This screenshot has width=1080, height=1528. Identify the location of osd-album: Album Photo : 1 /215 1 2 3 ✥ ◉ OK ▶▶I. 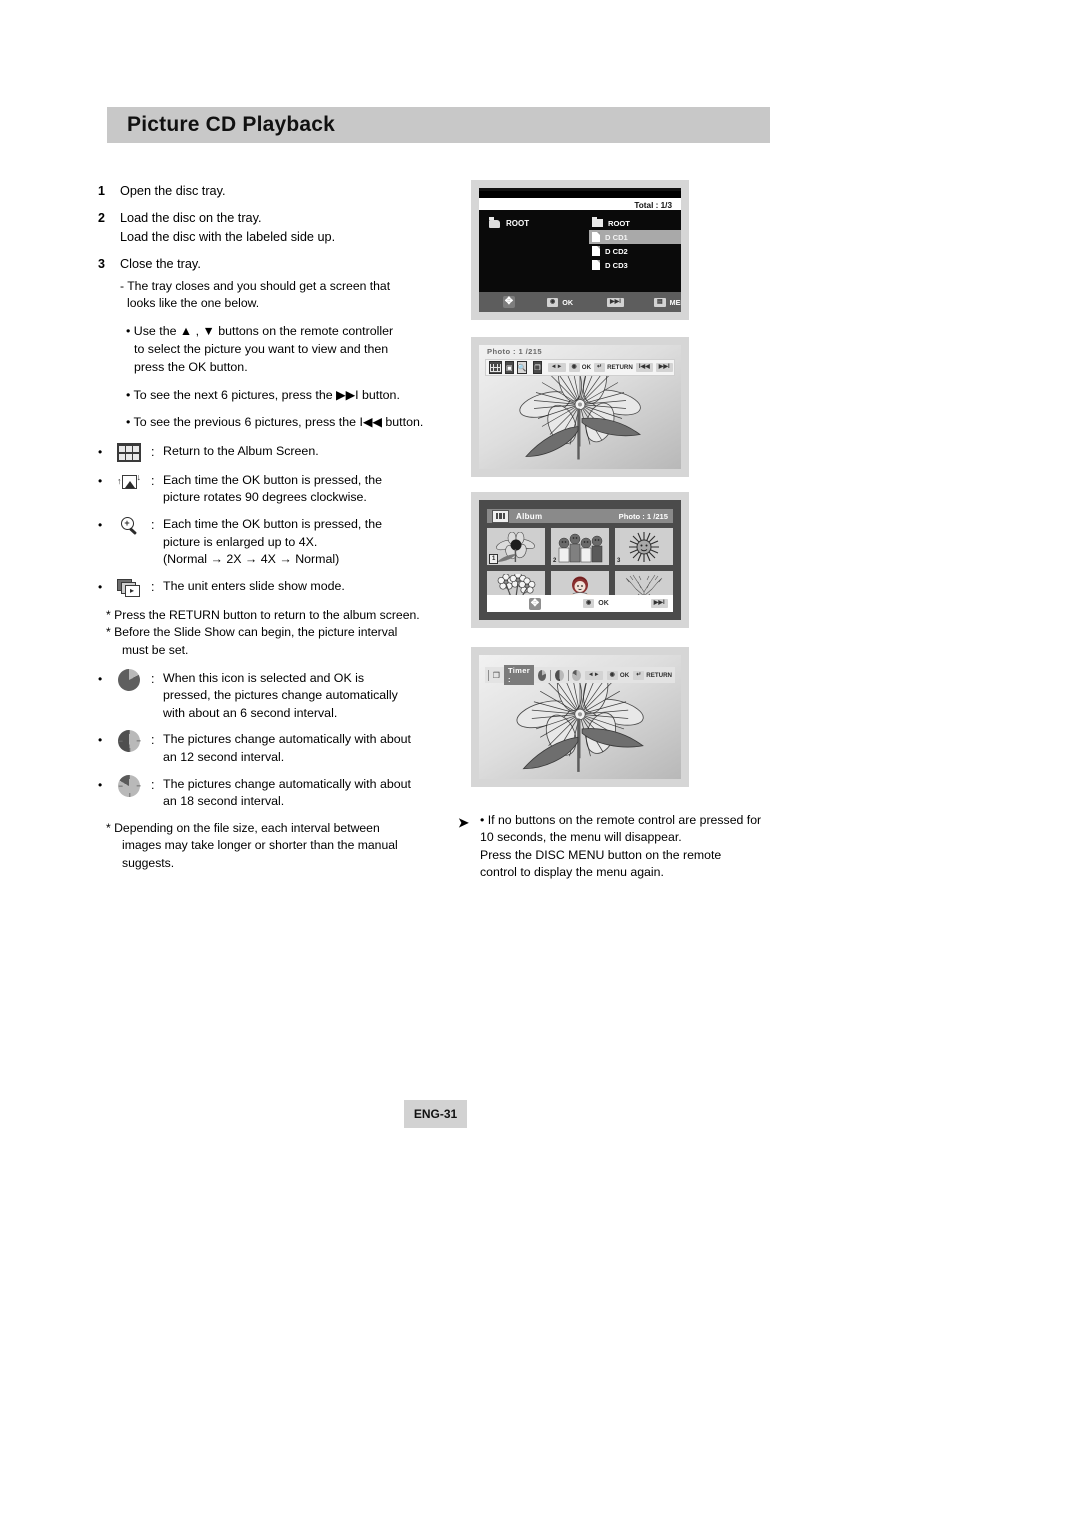
(580, 560).